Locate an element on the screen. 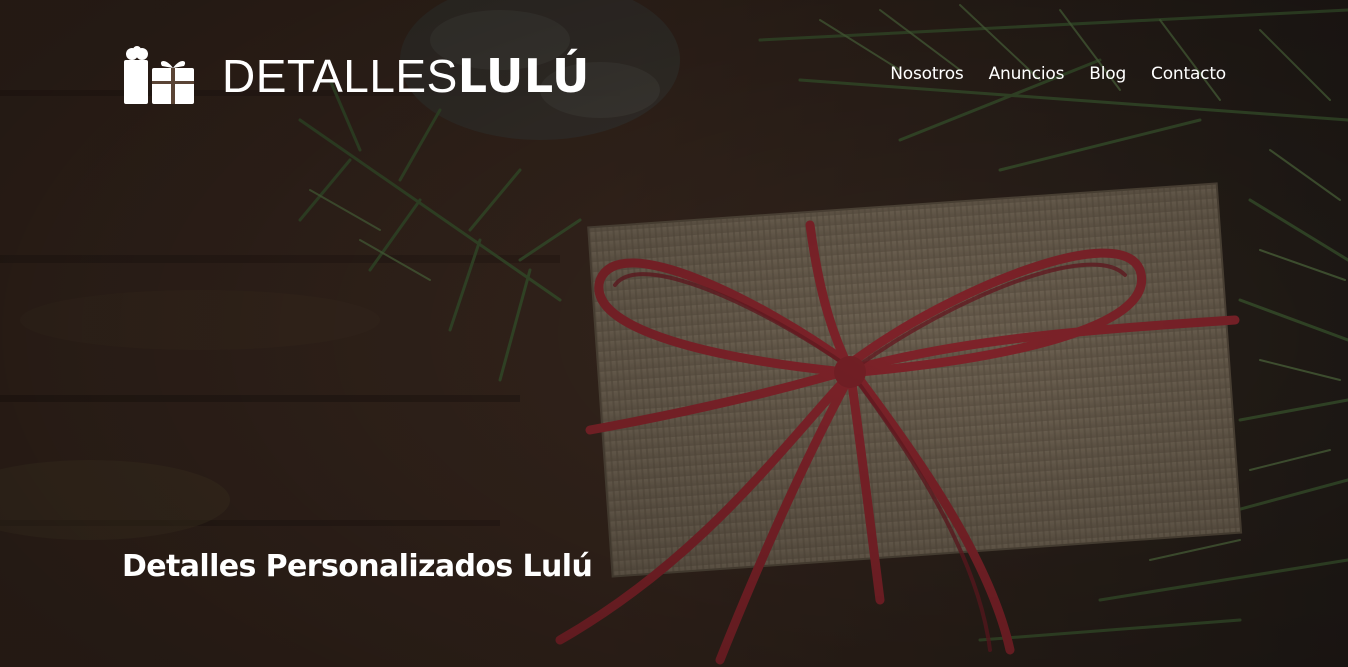 The width and height of the screenshot is (1348, 667). nav-link-blog: Blog is located at coordinates (1107, 74).